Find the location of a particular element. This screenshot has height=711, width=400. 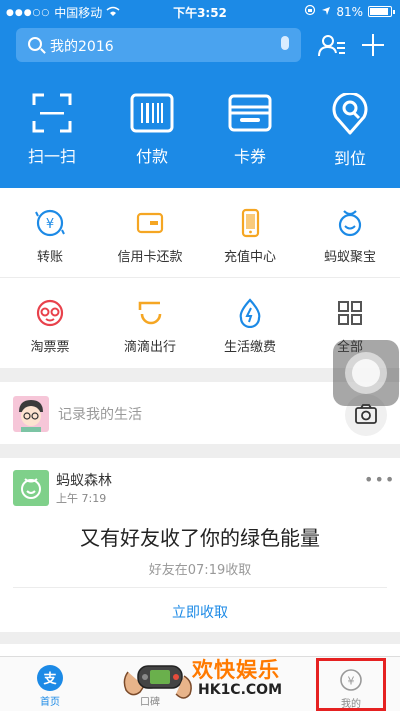

divider is located at coordinates (200, 587).